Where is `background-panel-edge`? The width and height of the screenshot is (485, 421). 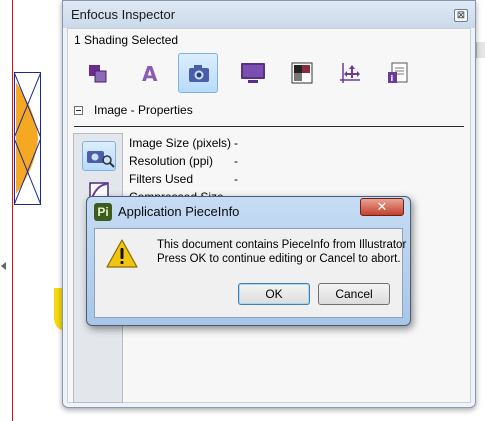 background-panel-edge is located at coordinates (480, 50).